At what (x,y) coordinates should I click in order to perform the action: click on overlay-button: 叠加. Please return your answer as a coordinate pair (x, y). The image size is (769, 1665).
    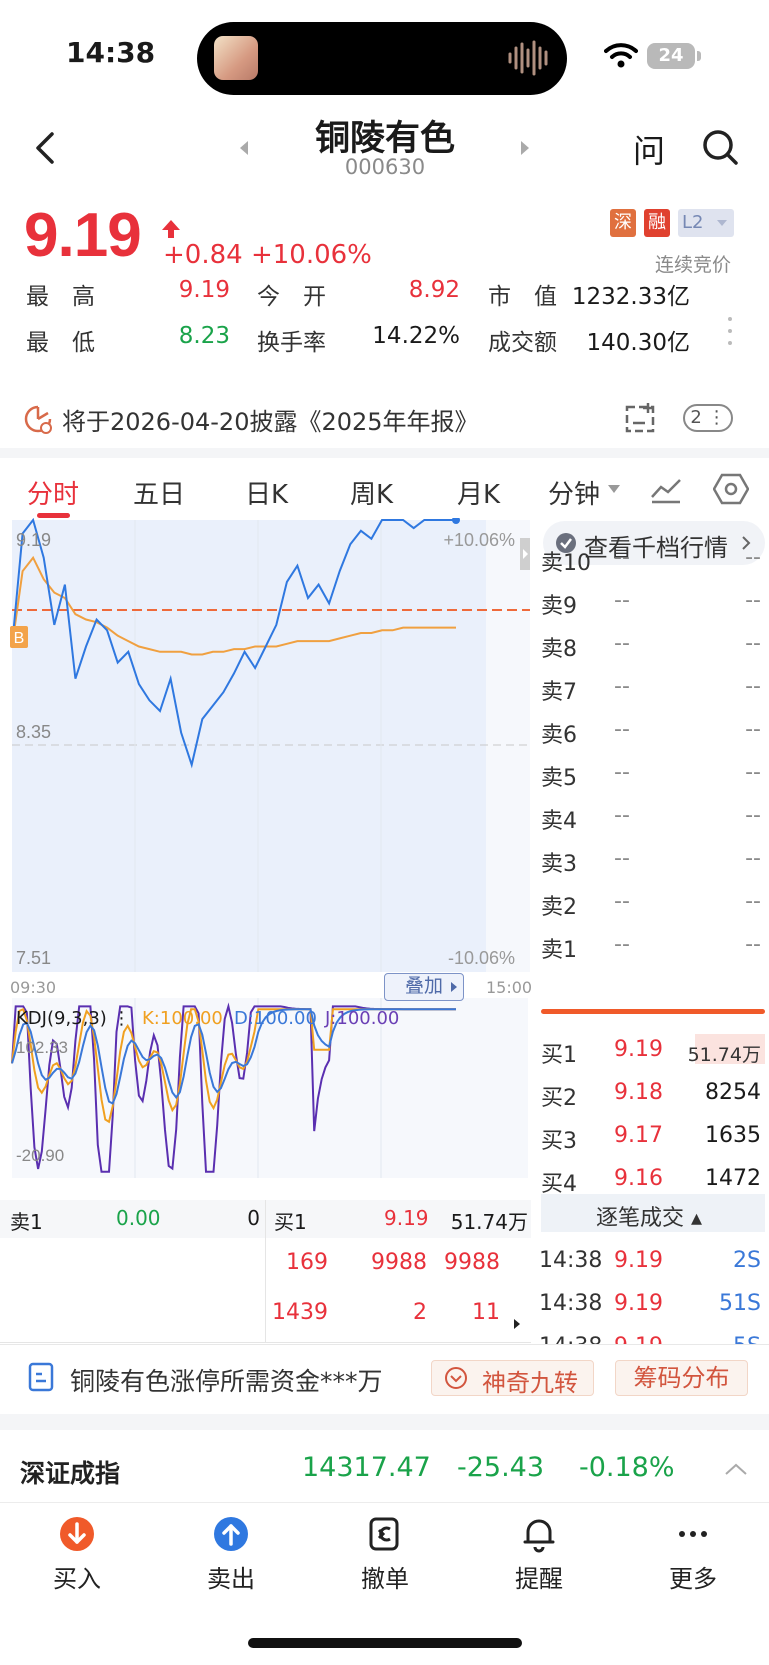
    Looking at the image, I should click on (424, 987).